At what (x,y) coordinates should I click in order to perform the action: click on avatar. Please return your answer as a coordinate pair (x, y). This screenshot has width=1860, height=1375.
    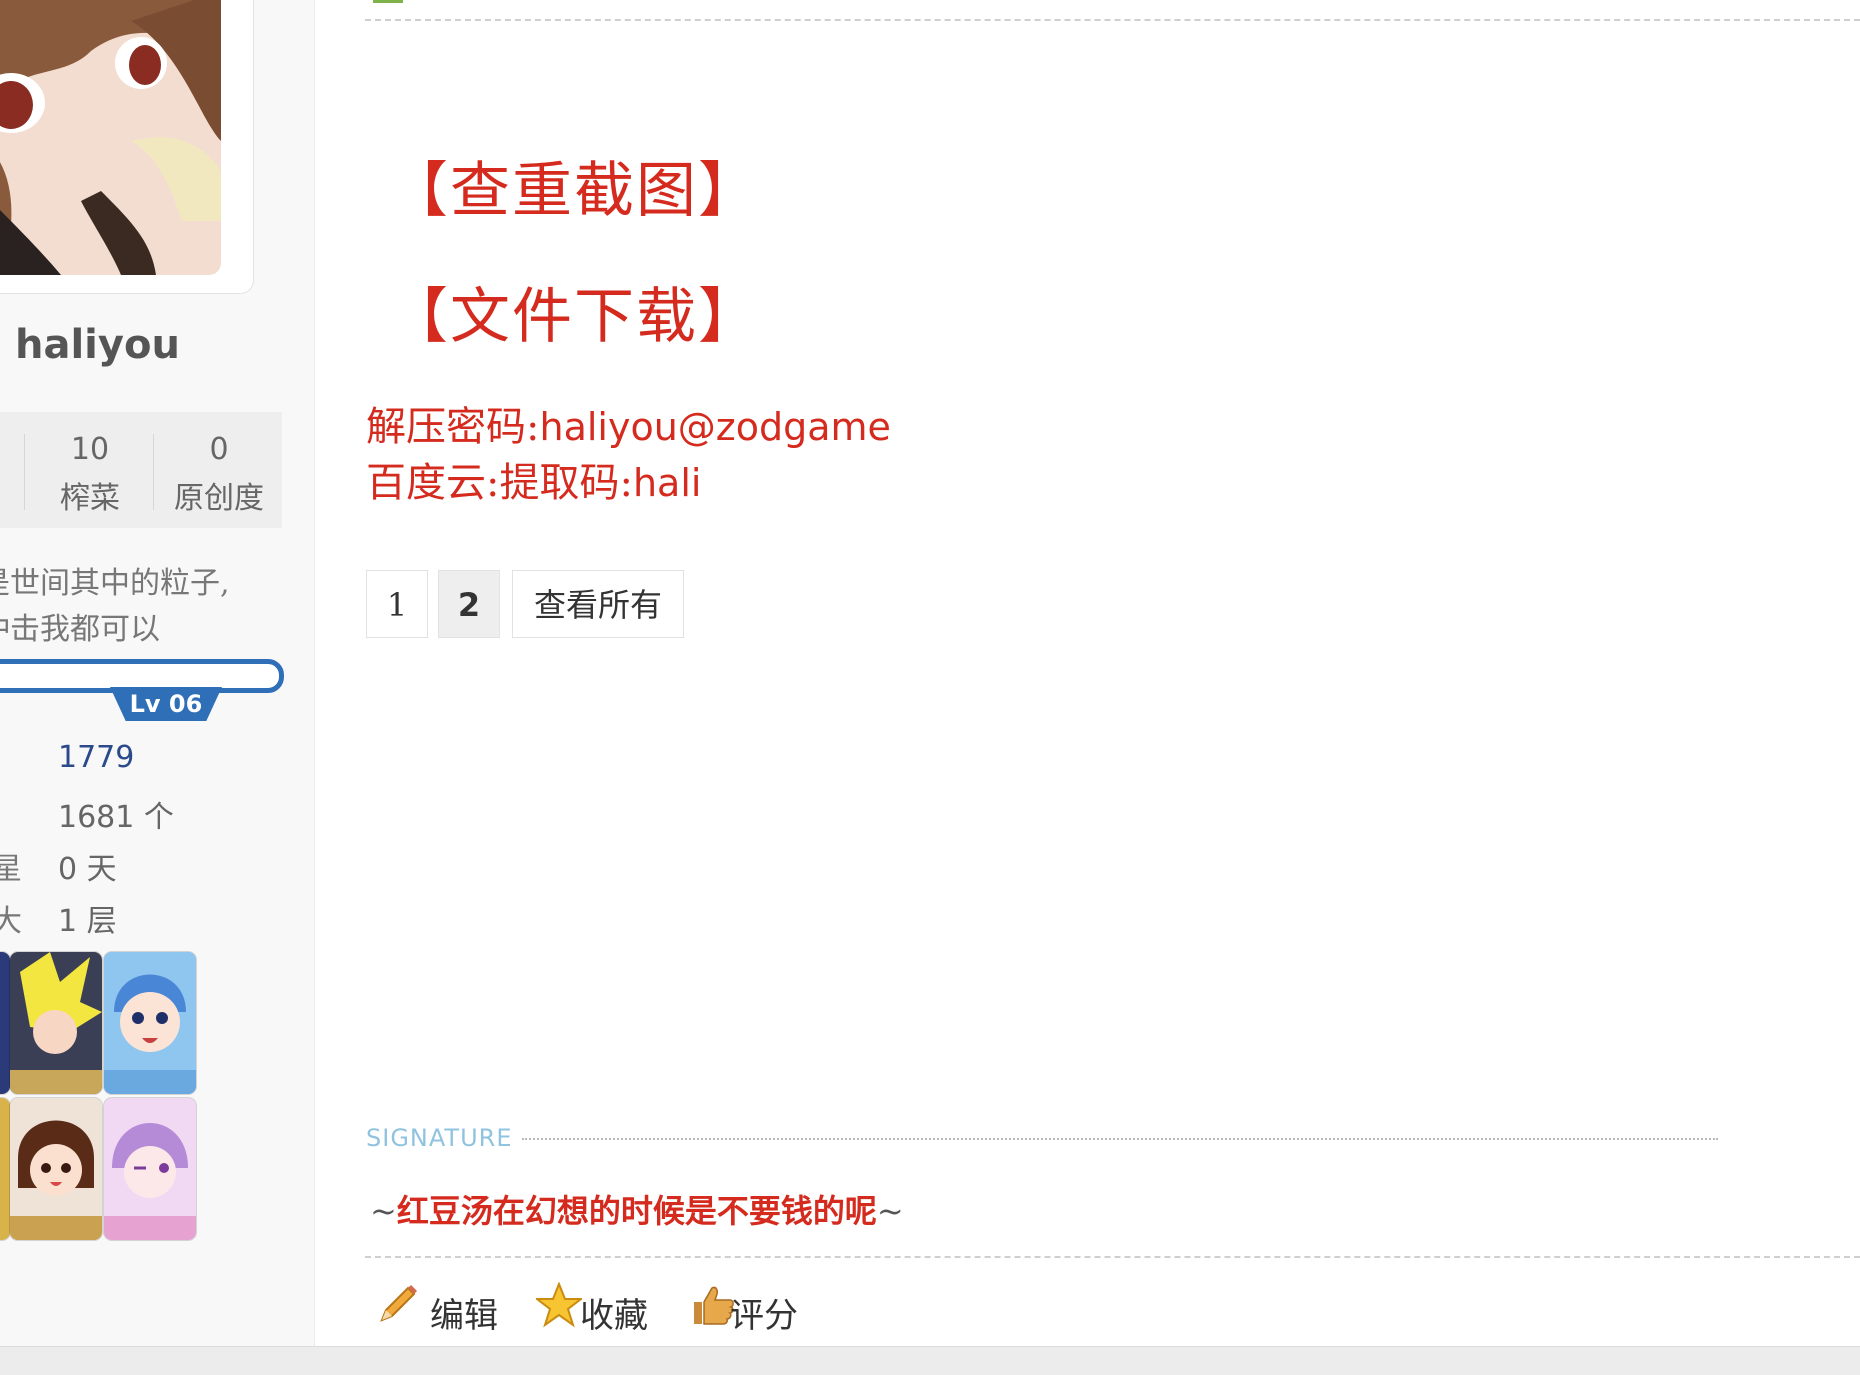
    Looking at the image, I should click on (110, 137).